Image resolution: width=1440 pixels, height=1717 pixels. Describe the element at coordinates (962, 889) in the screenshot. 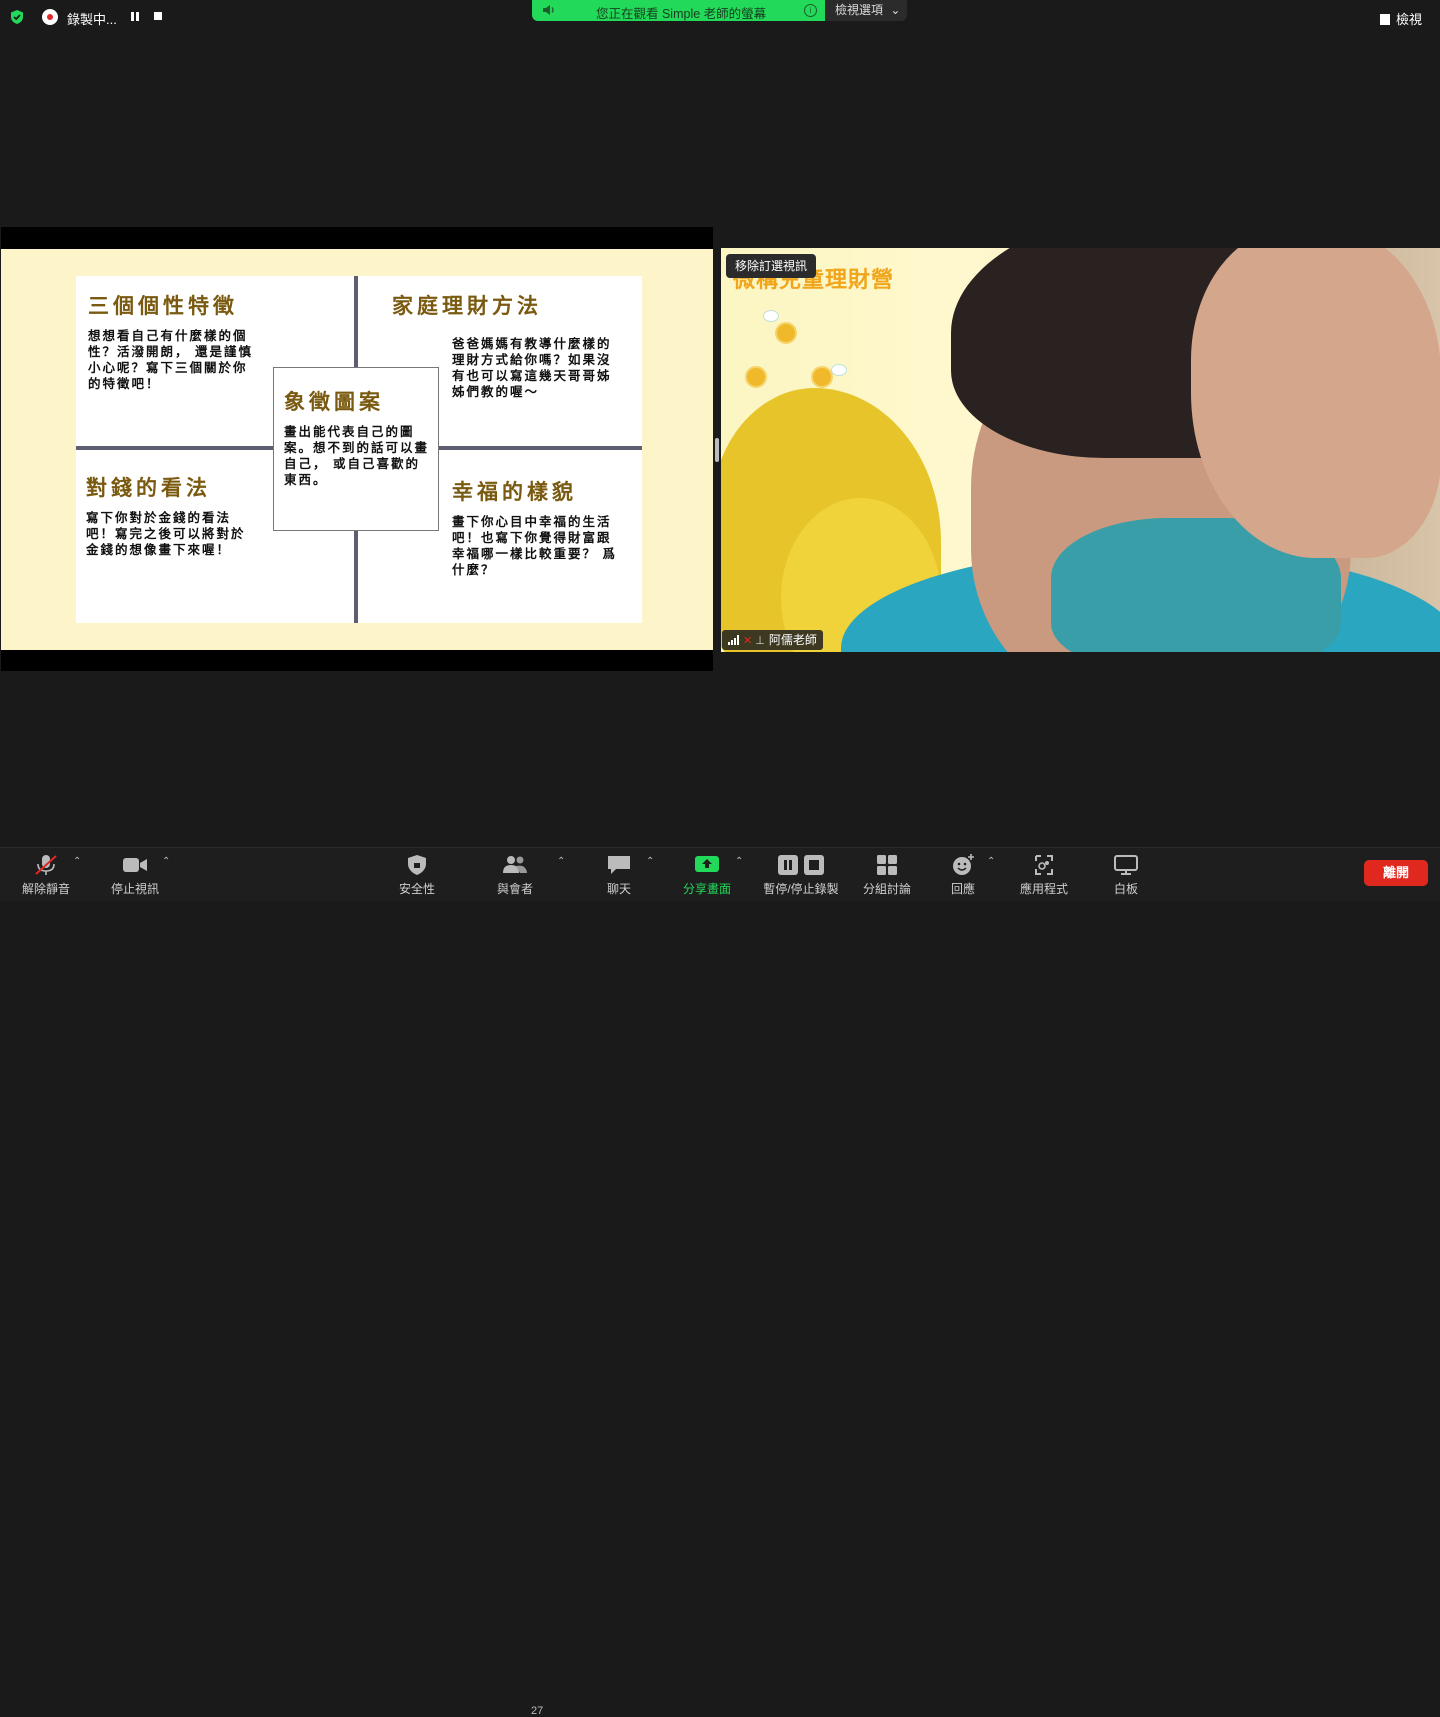

I see `reactions-label: 回應` at that location.